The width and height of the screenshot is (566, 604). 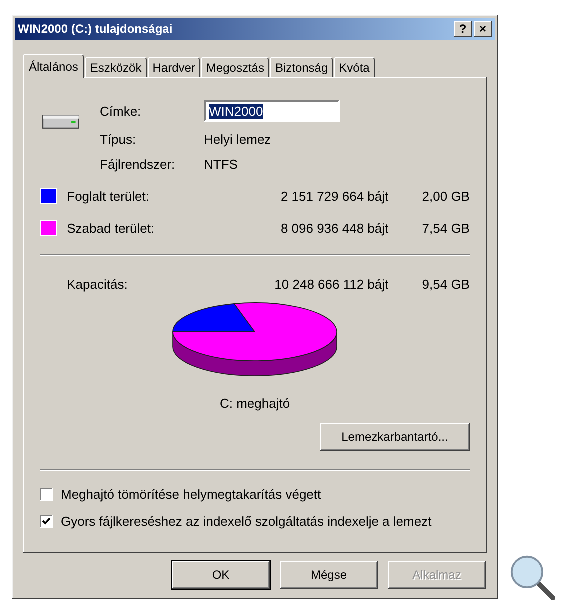 What do you see at coordinates (119, 139) in the screenshot?
I see `property-label: Típus:` at bounding box center [119, 139].